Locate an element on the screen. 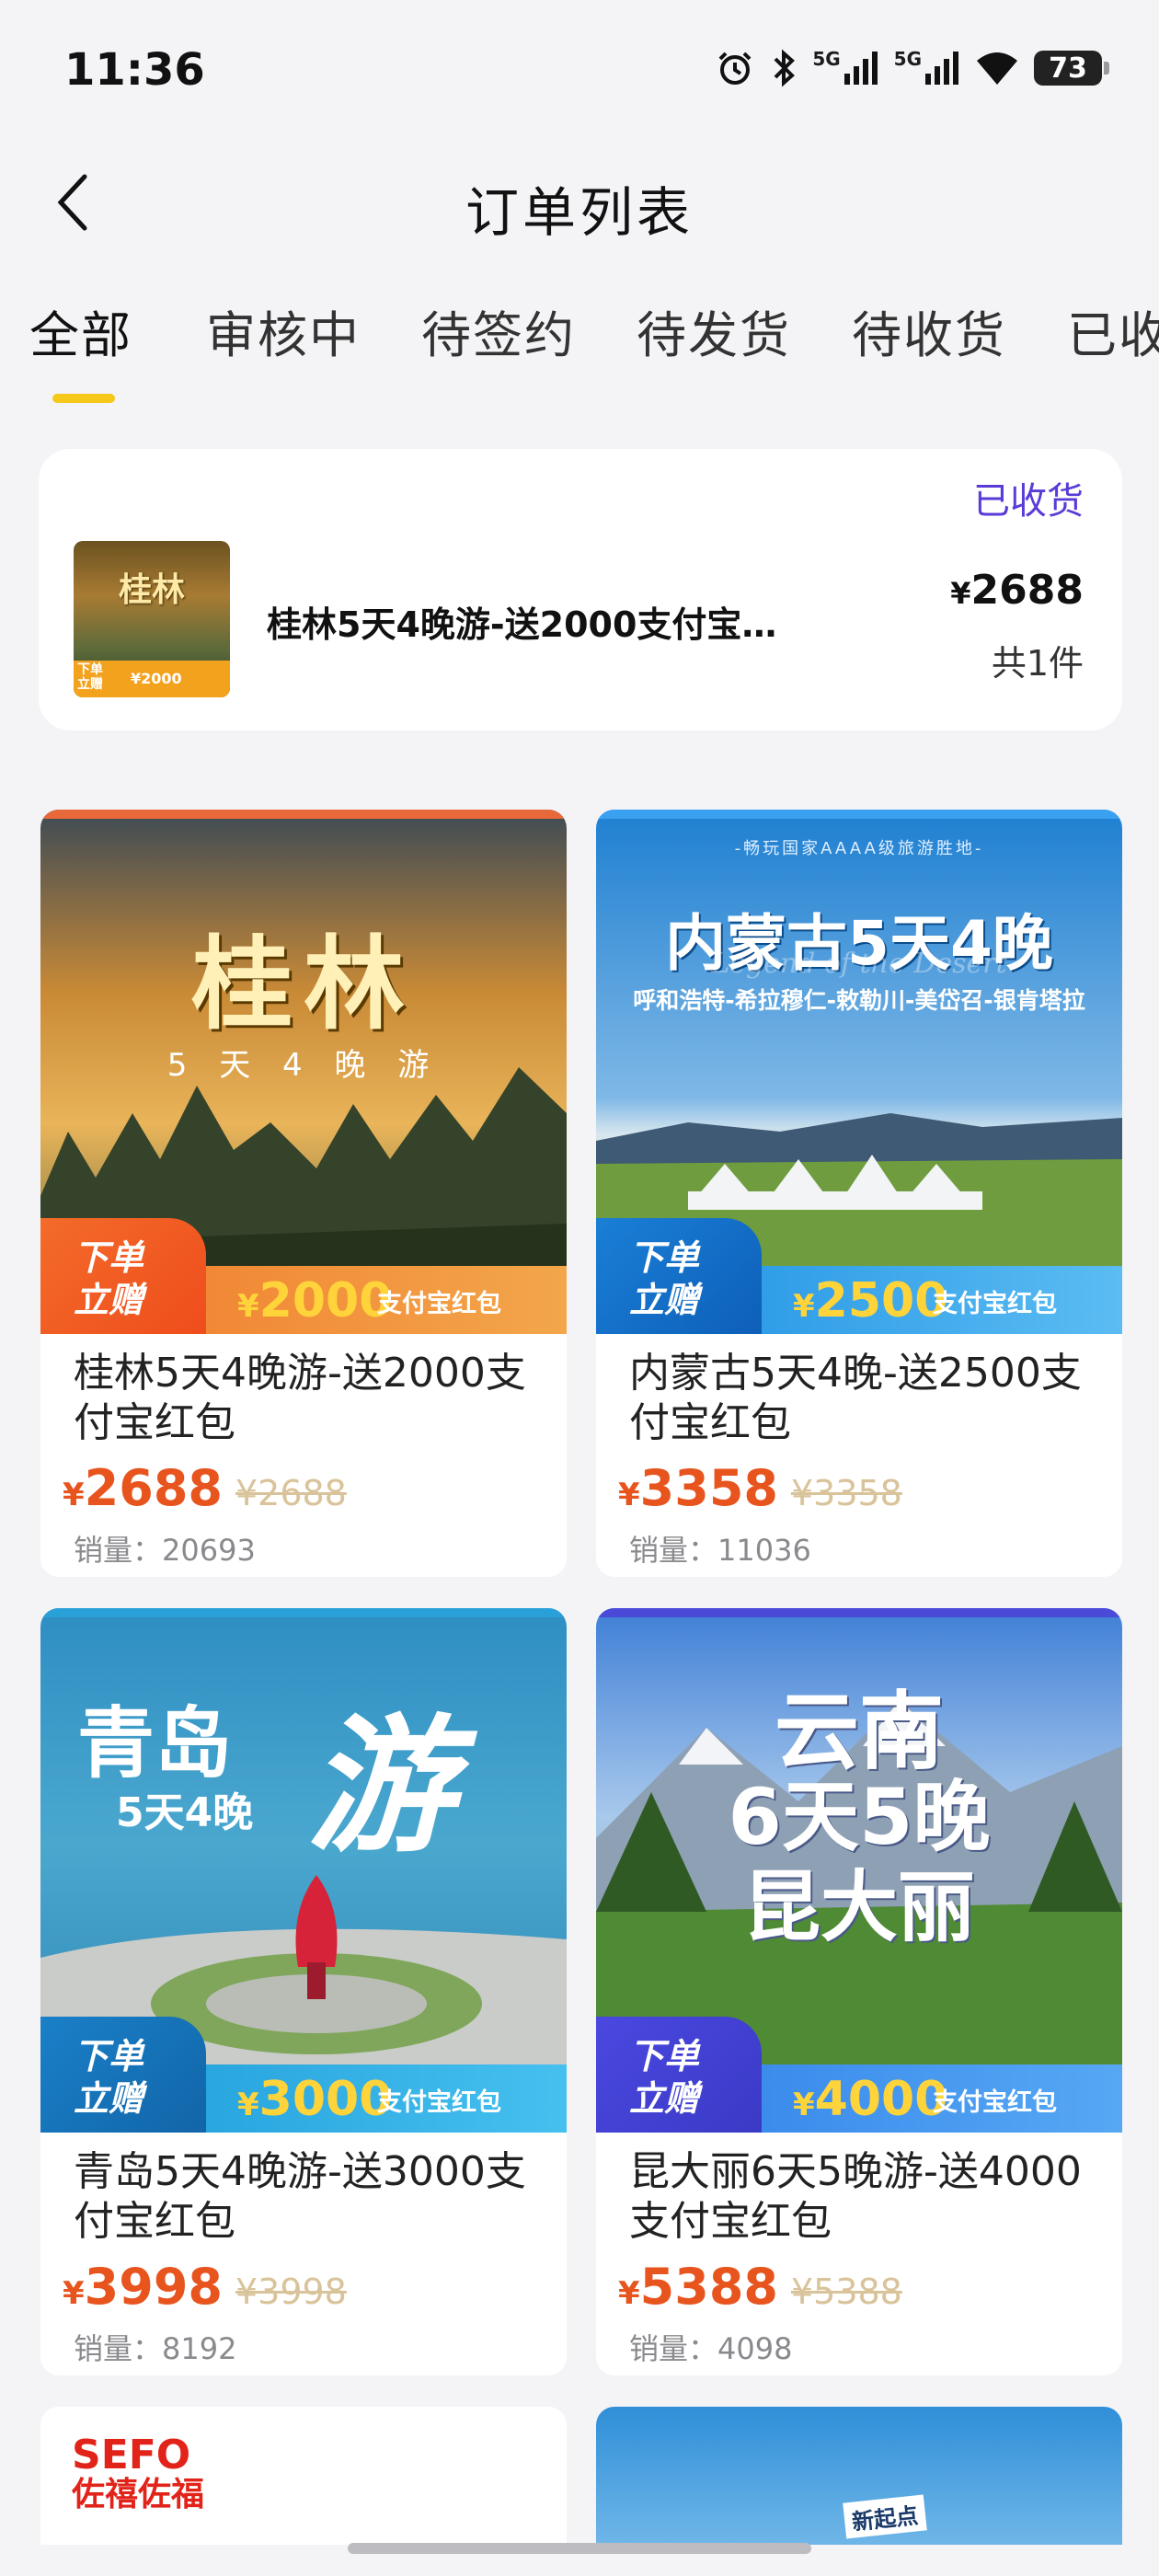 The image size is (1159, 2576). thumbnail-title: 桂林 is located at coordinates (151, 589).